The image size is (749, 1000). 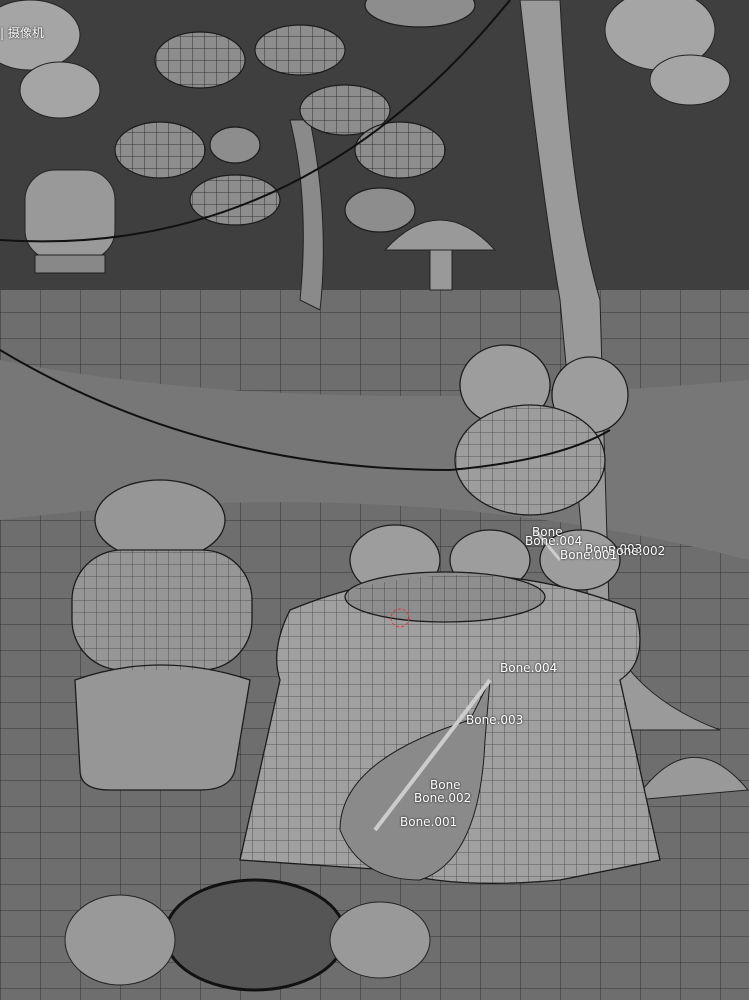 I want to click on camera-label: | 摄像机, so click(x=22, y=33).